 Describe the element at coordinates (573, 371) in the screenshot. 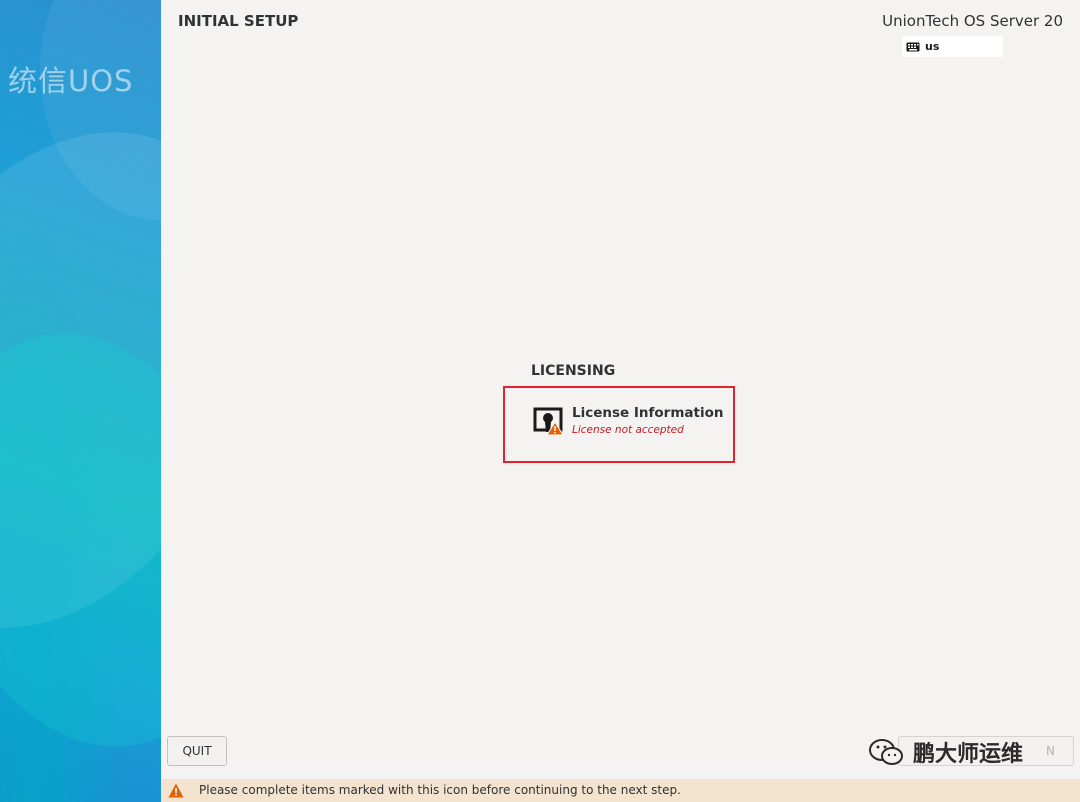

I see `category-licensing: LICENSING` at that location.